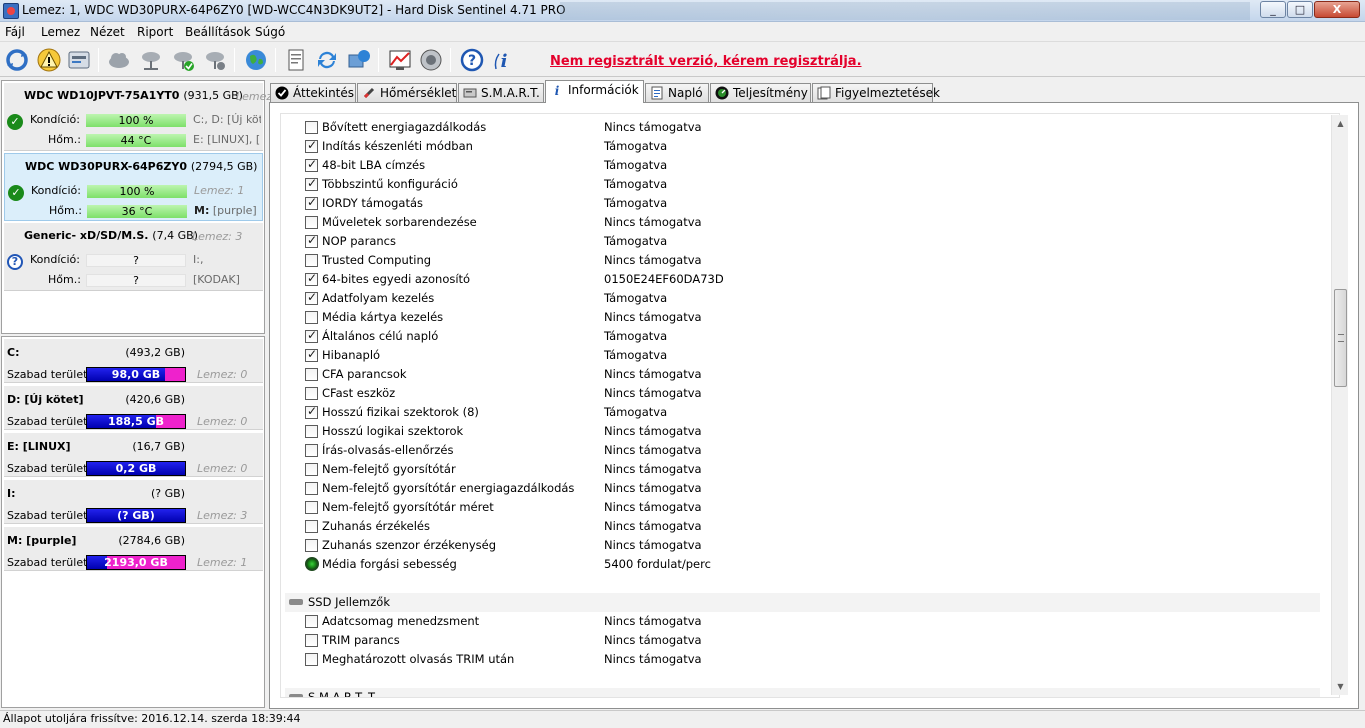 The image size is (1365, 728). Describe the element at coordinates (400, 60) in the screenshot. I see `chart-icon` at that location.